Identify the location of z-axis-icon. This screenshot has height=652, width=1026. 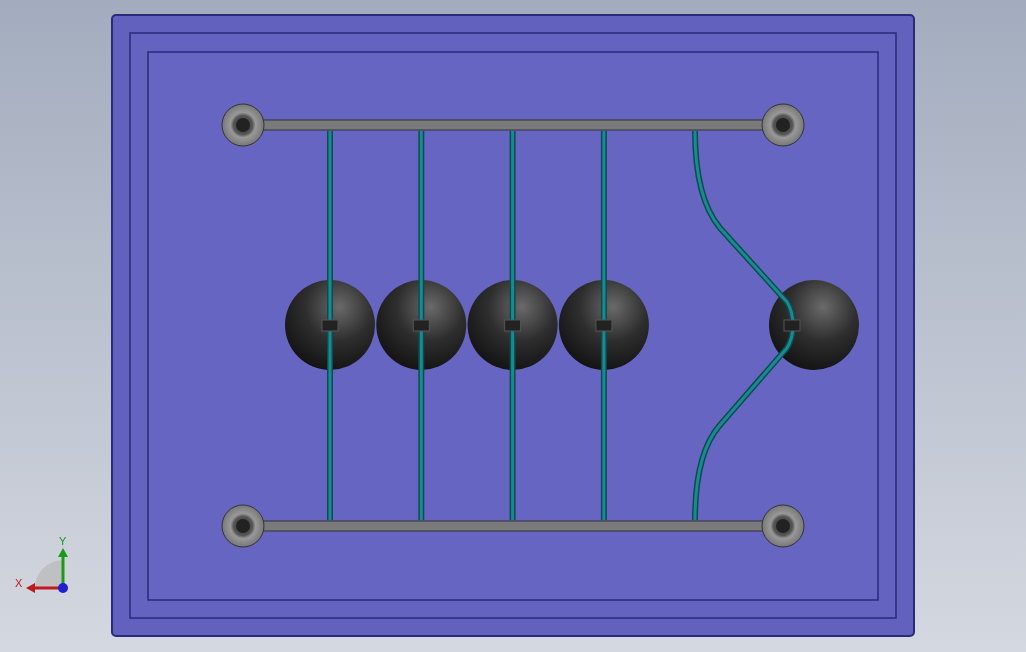
(63, 588).